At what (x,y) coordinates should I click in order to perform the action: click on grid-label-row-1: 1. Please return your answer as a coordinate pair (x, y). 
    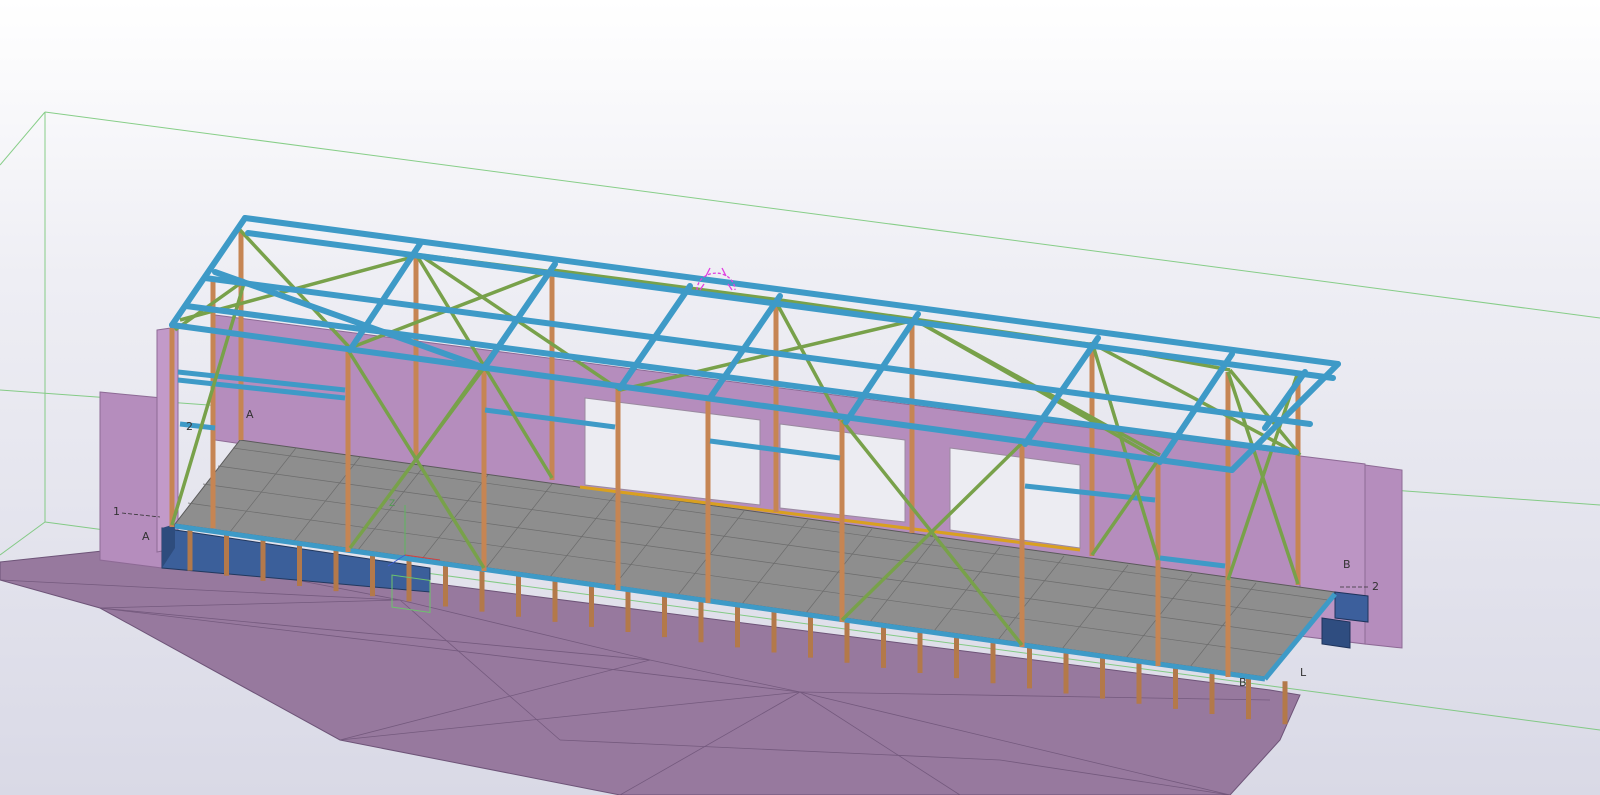
    Looking at the image, I should click on (116, 511).